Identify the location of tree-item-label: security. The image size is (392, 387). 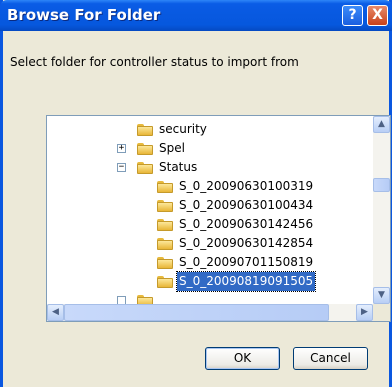
(183, 129).